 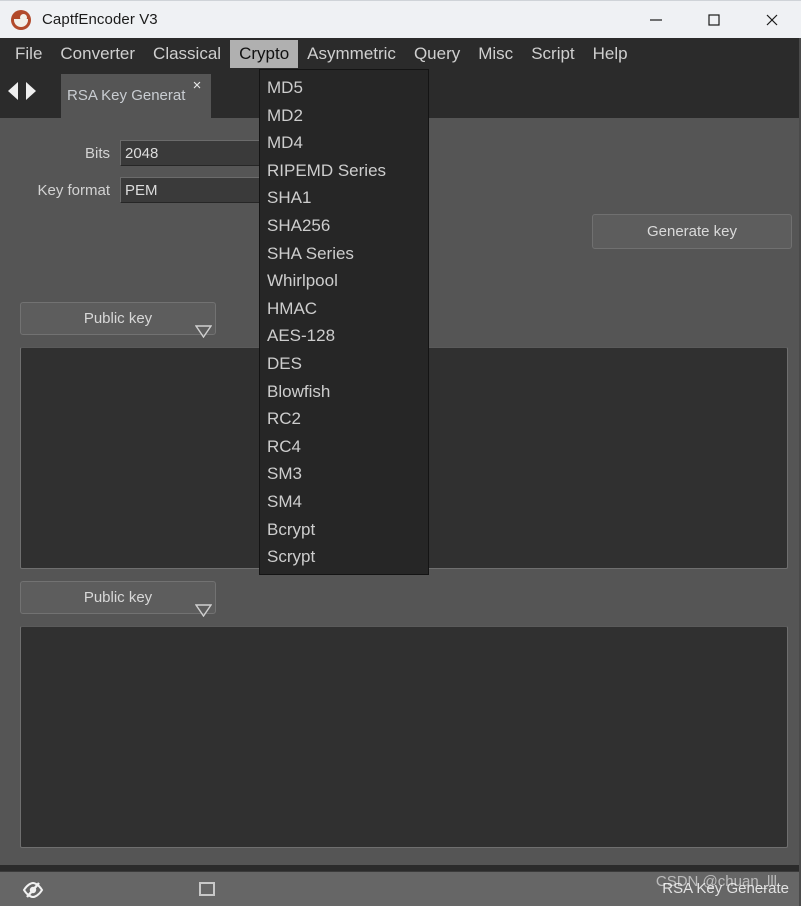 What do you see at coordinates (207, 889) in the screenshot?
I see `square-icon` at bounding box center [207, 889].